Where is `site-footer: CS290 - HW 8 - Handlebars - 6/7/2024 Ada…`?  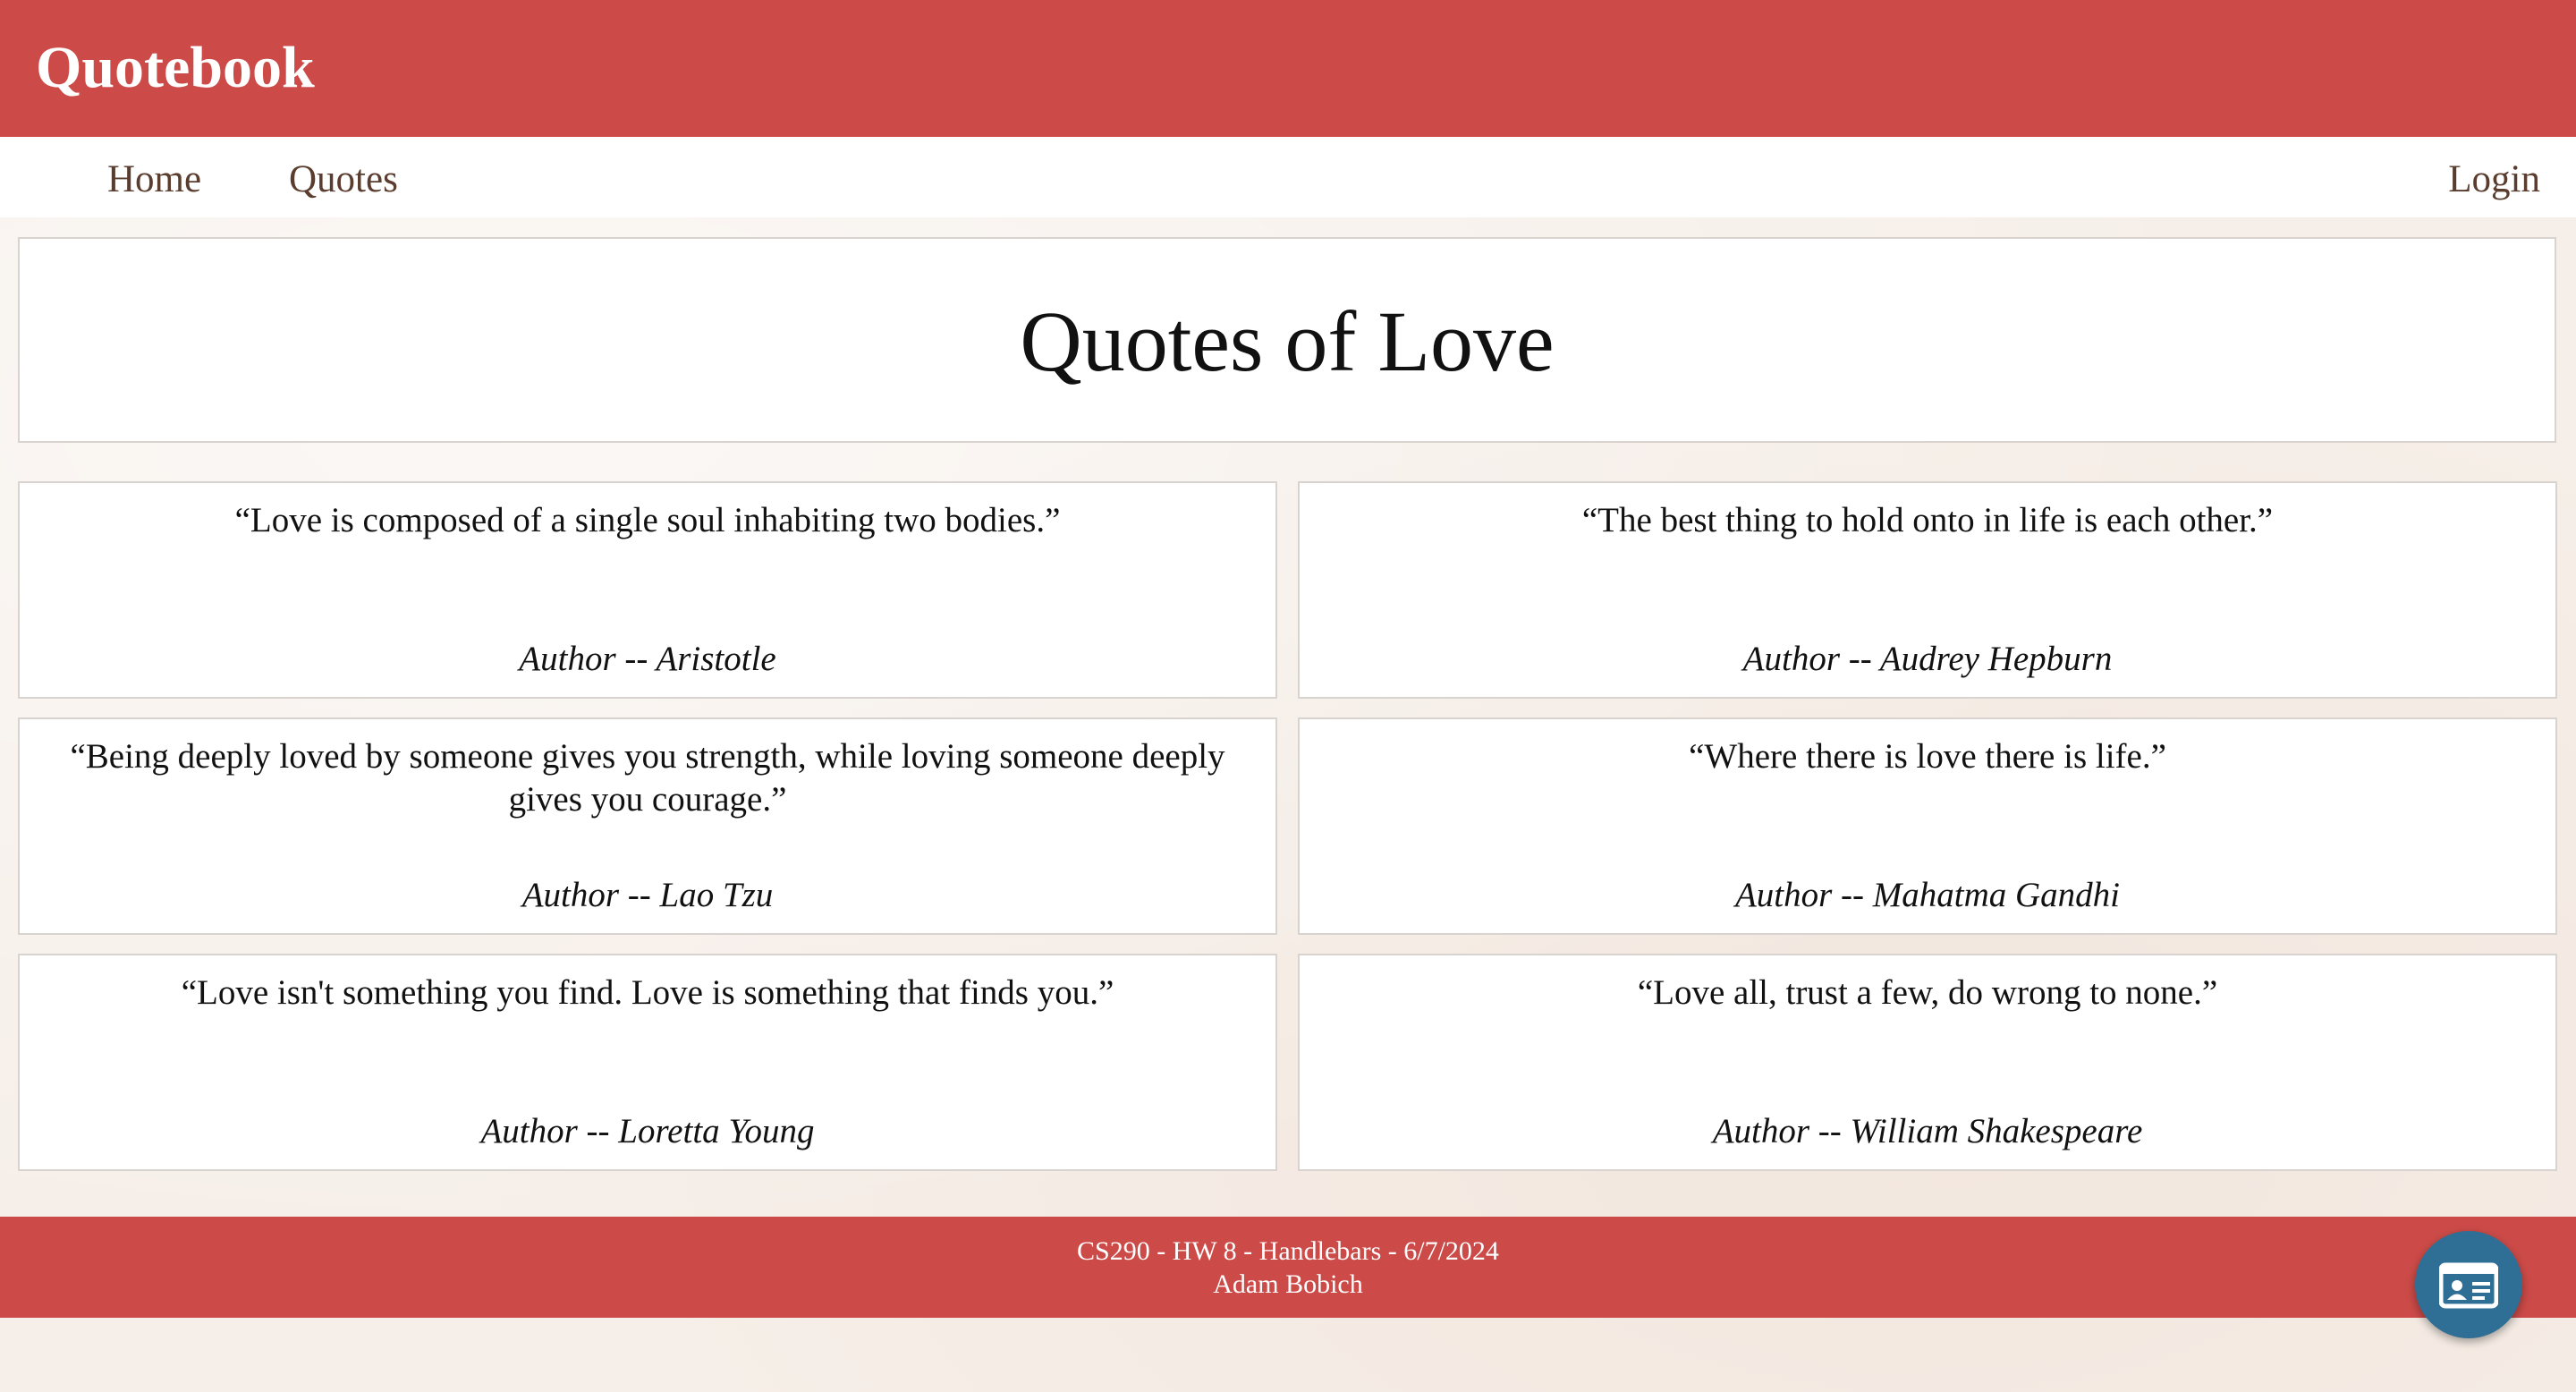
site-footer: CS290 - HW 8 - Handlebars - 6/7/2024 Ada… is located at coordinates (1288, 1267).